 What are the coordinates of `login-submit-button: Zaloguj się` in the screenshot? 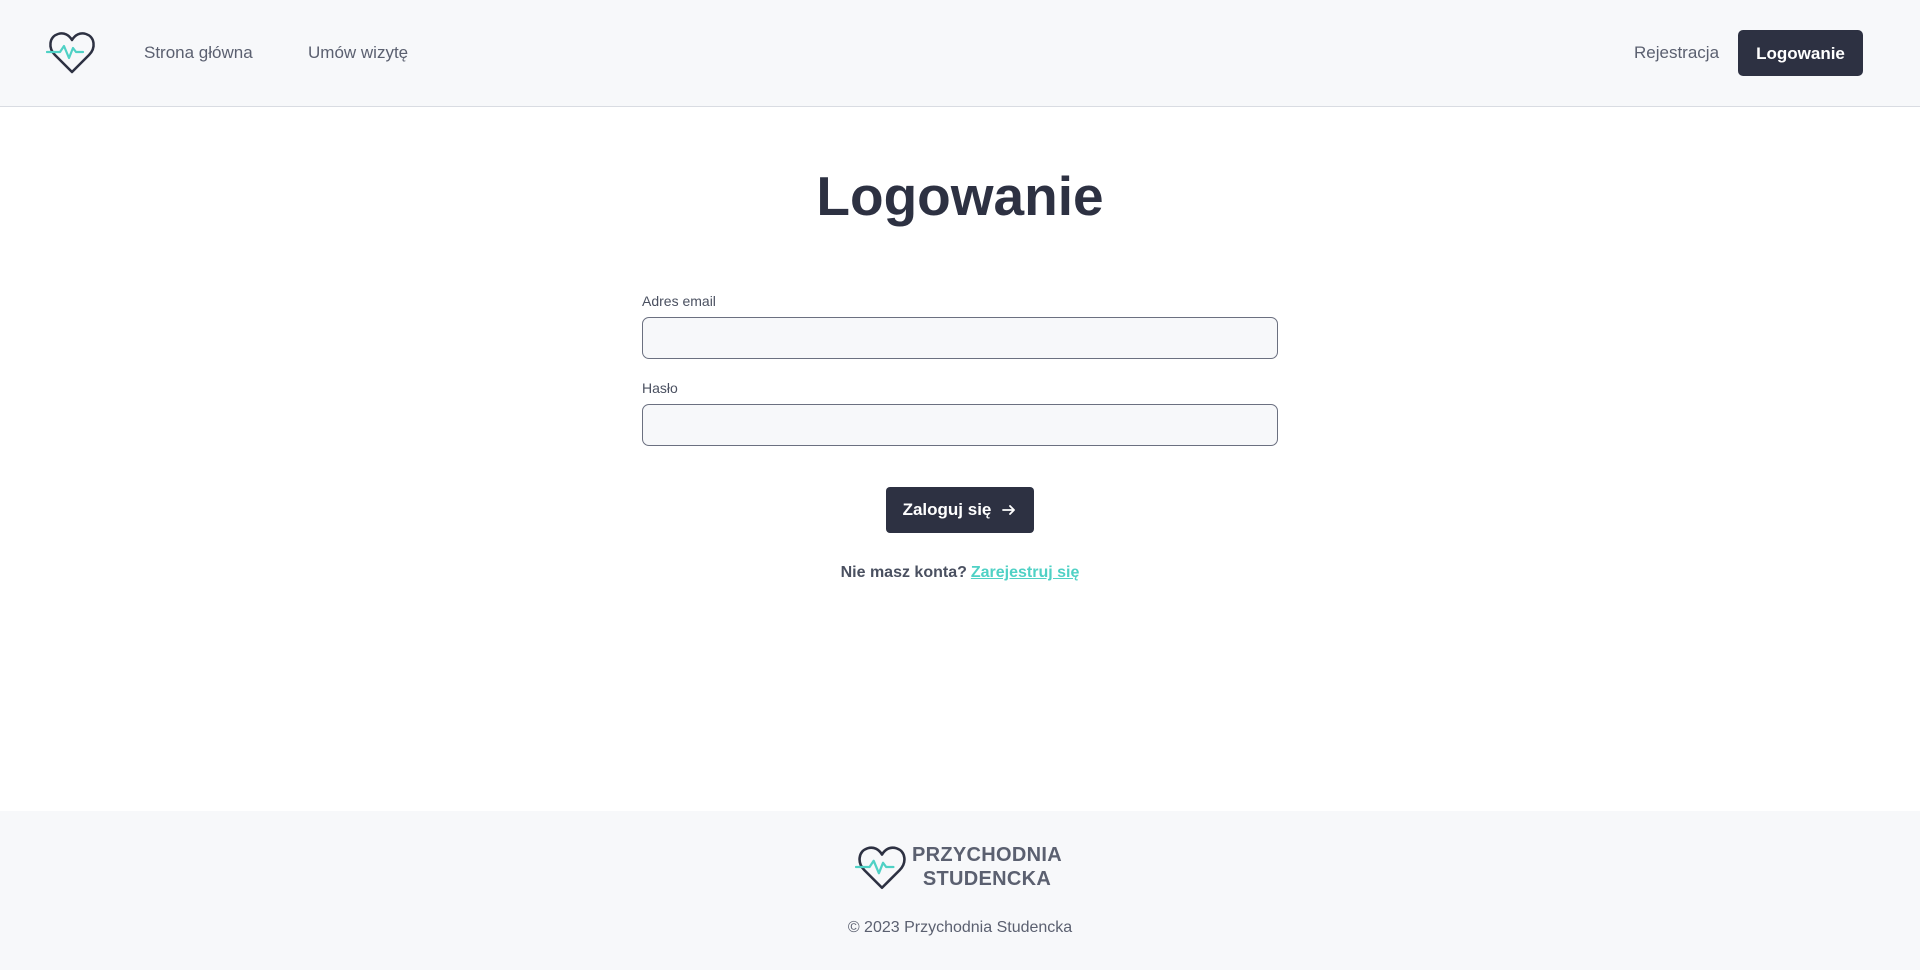 It's located at (960, 510).